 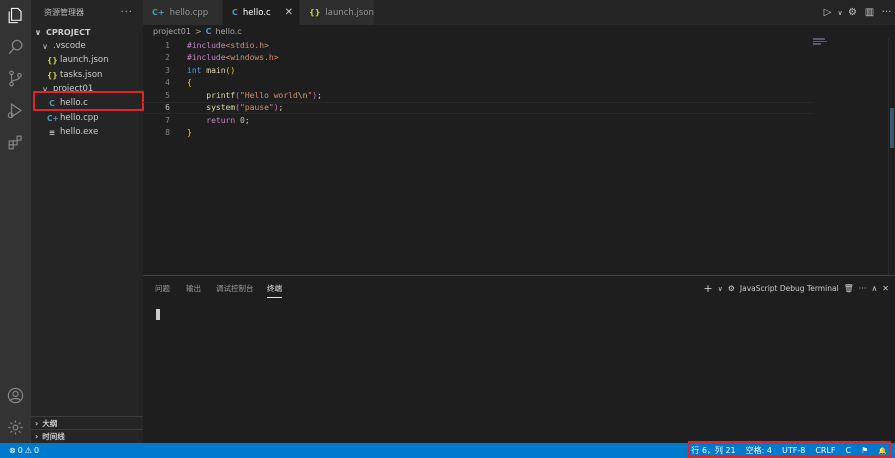 I want to click on breadcrumb-folder: project01, so click(x=172, y=31).